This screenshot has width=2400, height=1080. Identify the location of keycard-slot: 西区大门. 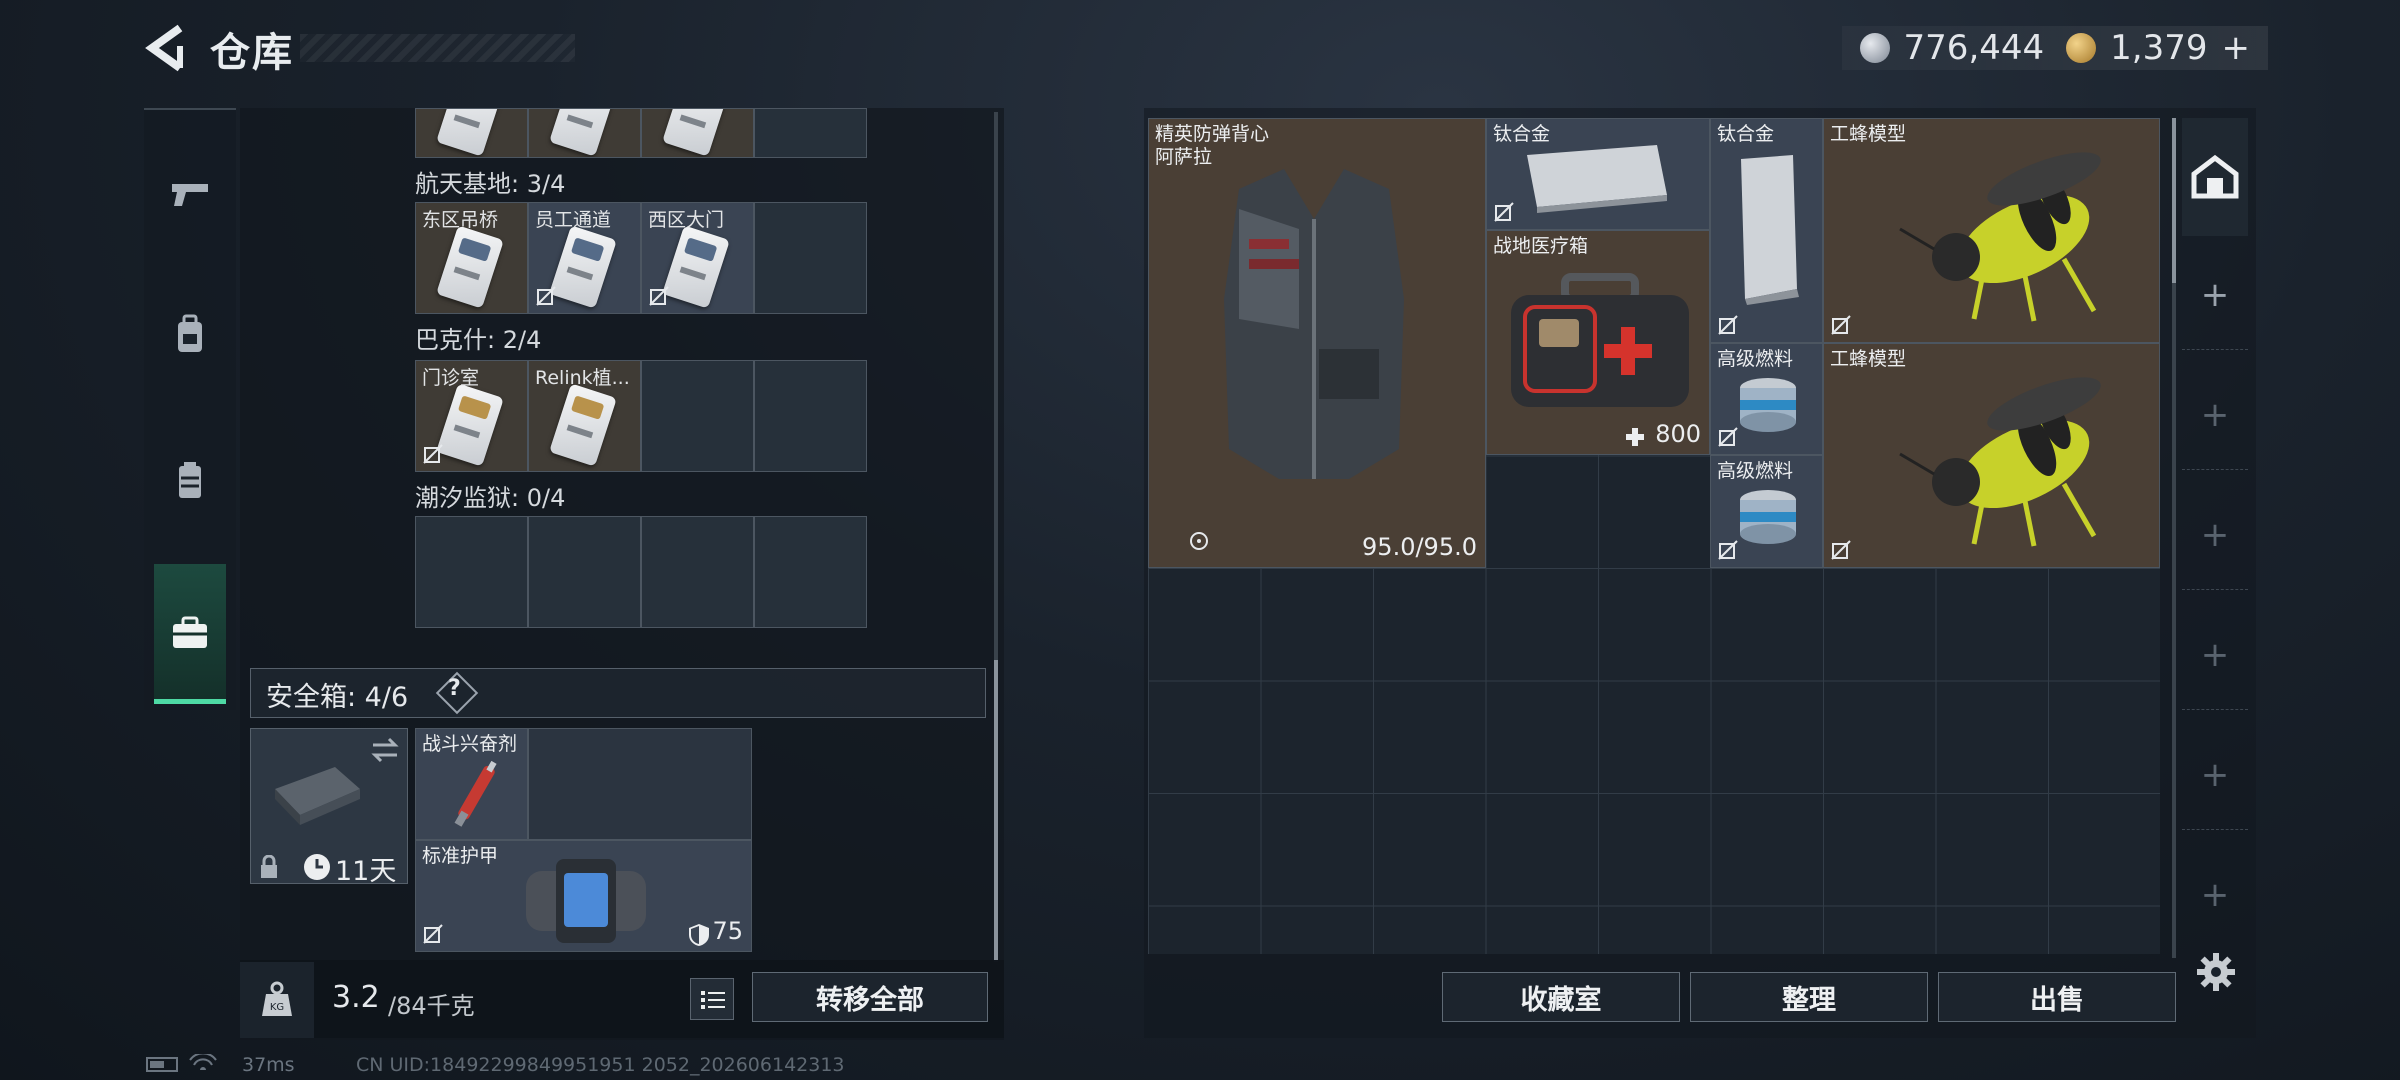
(697, 258).